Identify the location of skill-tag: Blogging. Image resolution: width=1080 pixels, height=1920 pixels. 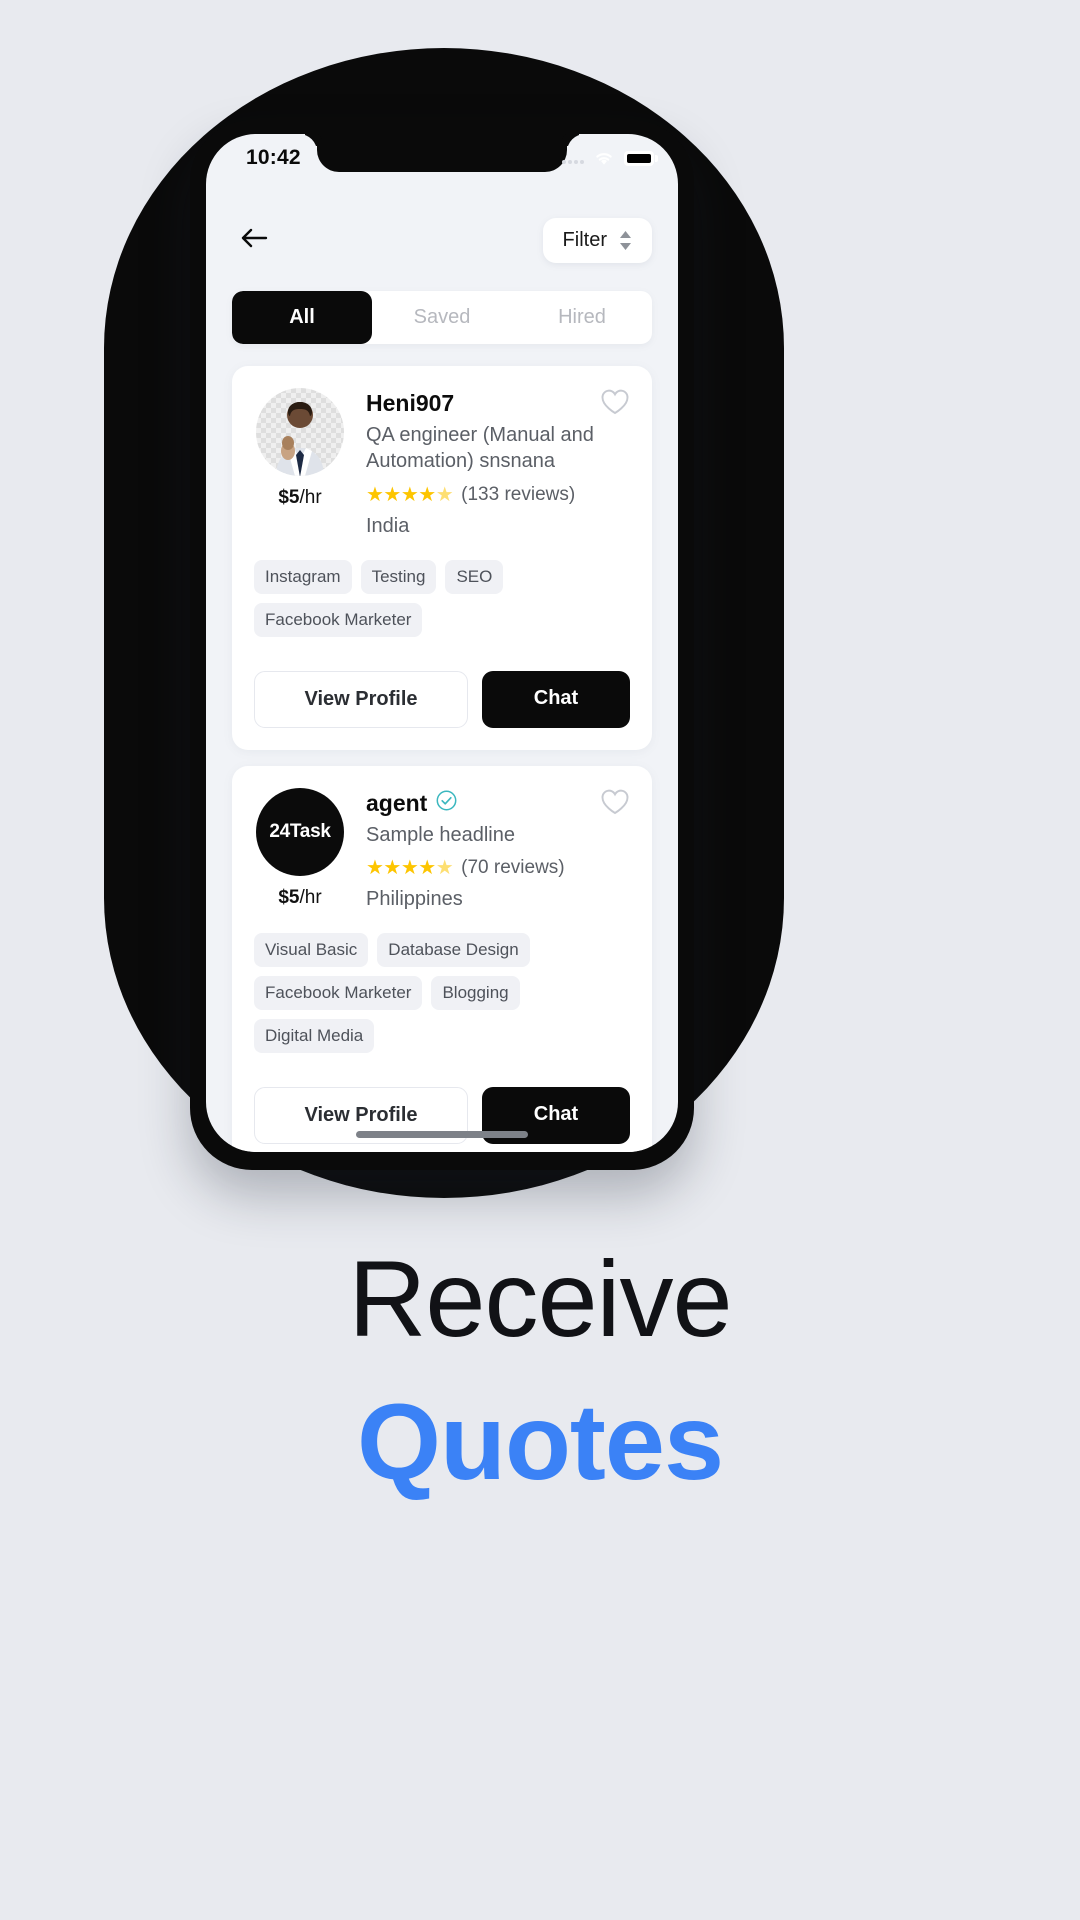
(475, 993).